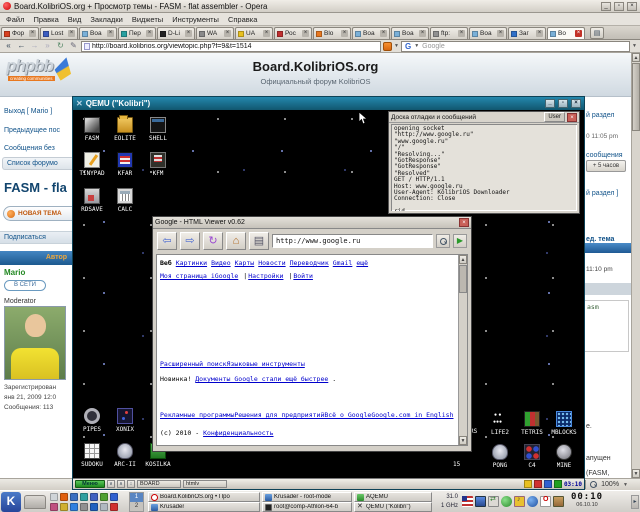  I want to click on desktop-icon-mine: MINE, so click(564, 456).